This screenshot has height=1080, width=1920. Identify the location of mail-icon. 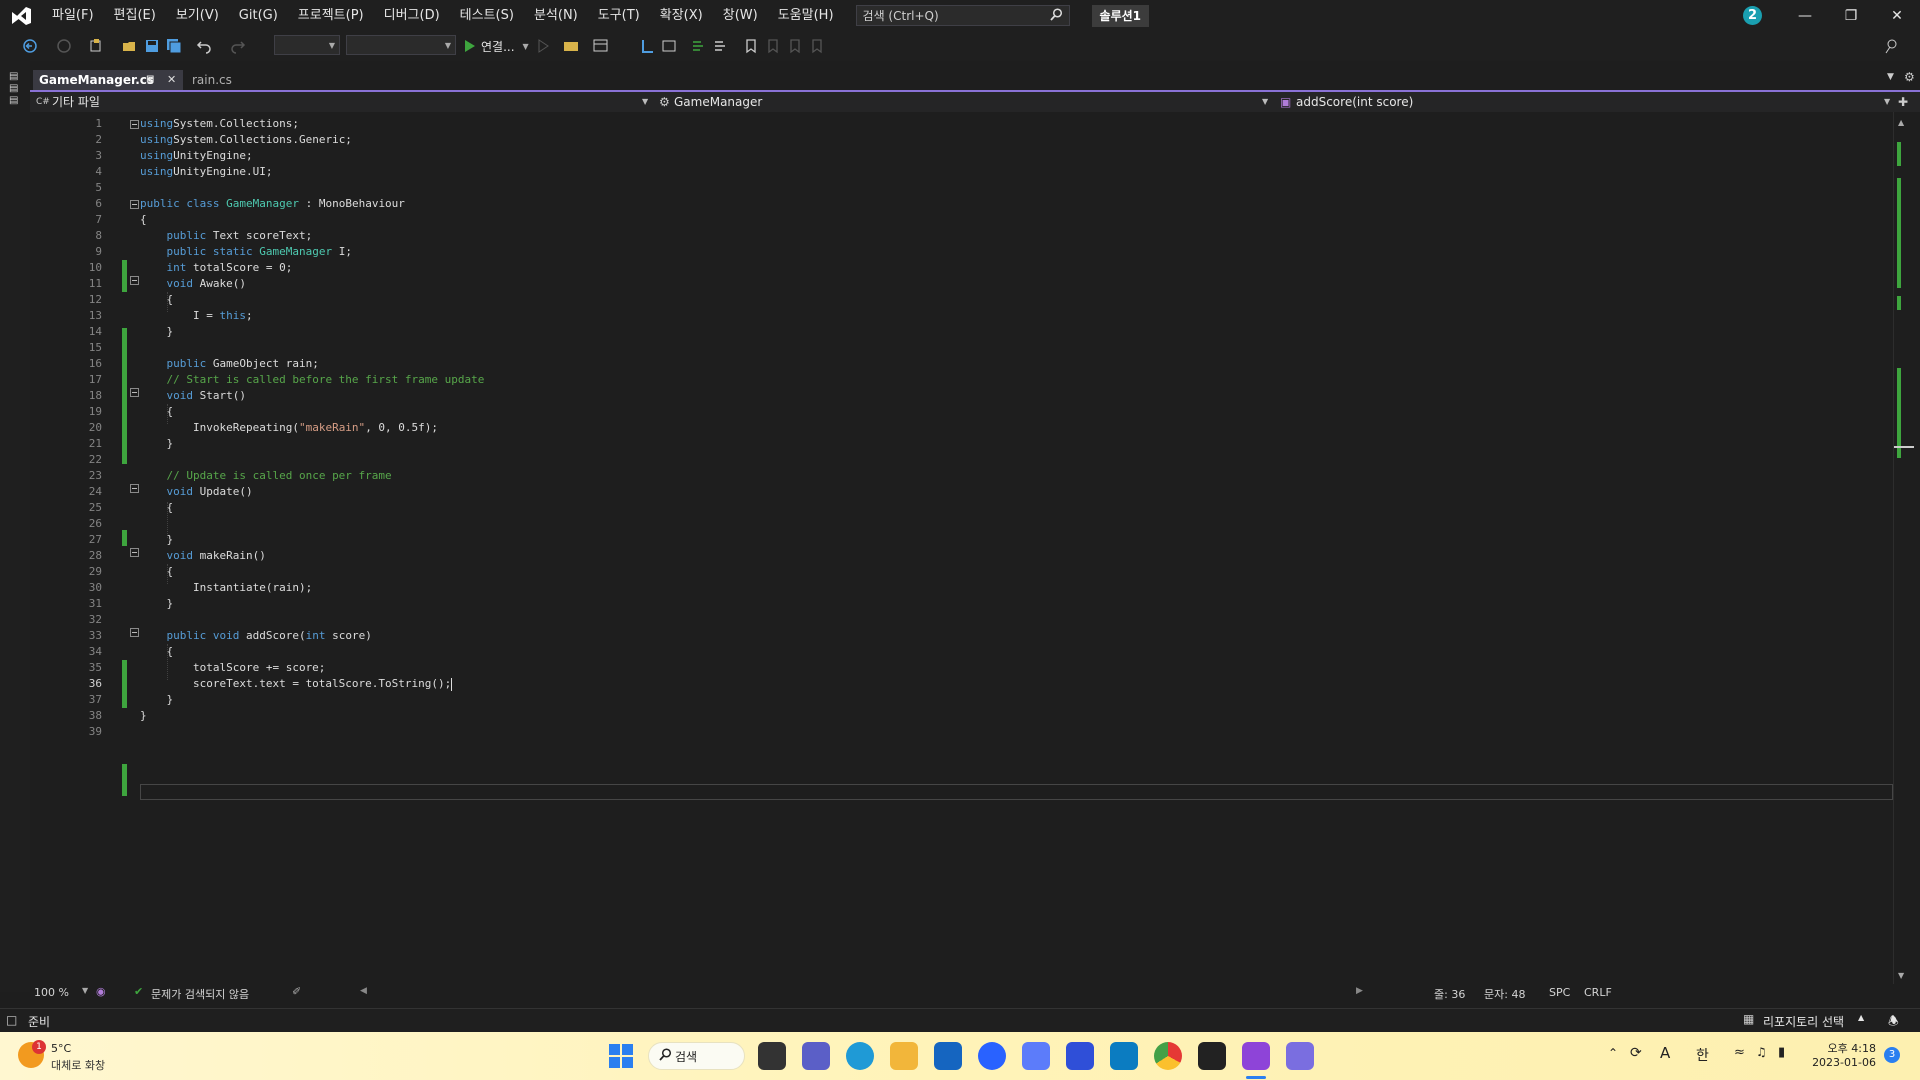
(948, 1056).